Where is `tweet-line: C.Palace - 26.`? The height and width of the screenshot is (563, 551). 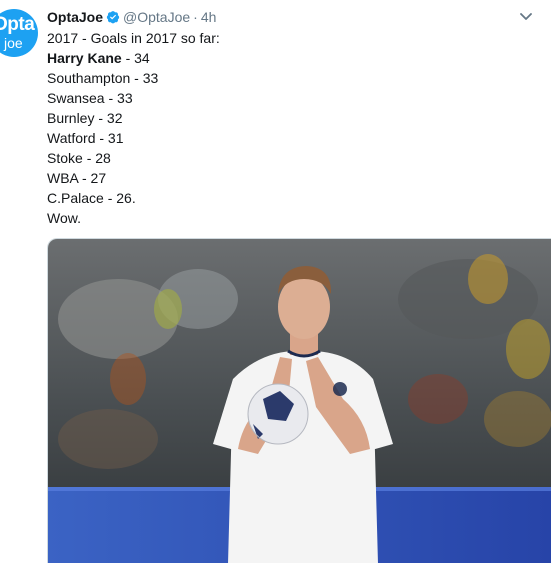 tweet-line: C.Palace - 26. is located at coordinates (91, 198).